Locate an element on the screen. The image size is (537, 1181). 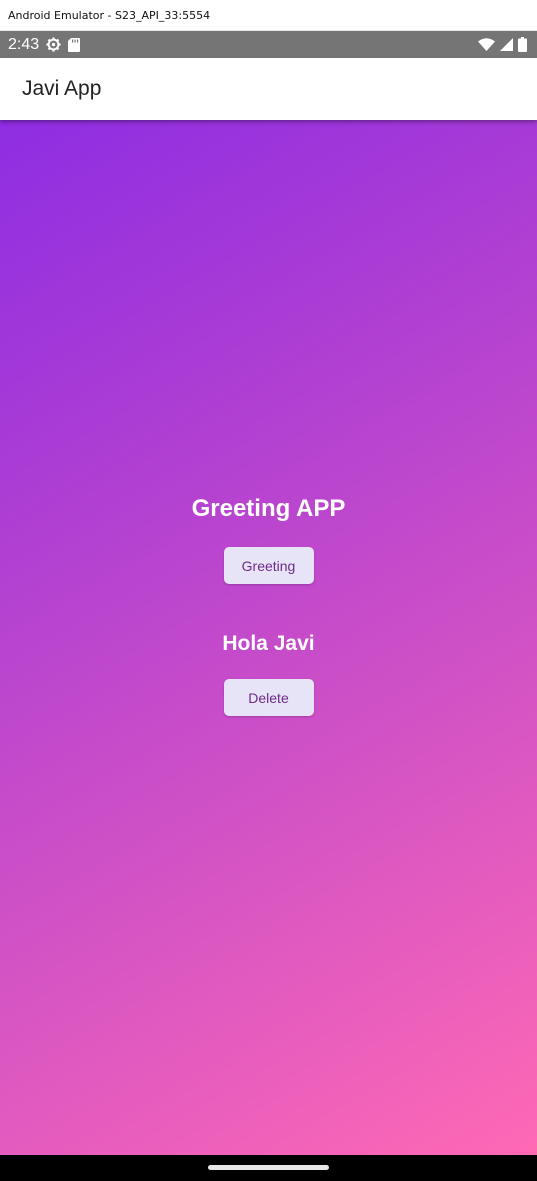
greeting-message: Hola Javi is located at coordinates (268, 643).